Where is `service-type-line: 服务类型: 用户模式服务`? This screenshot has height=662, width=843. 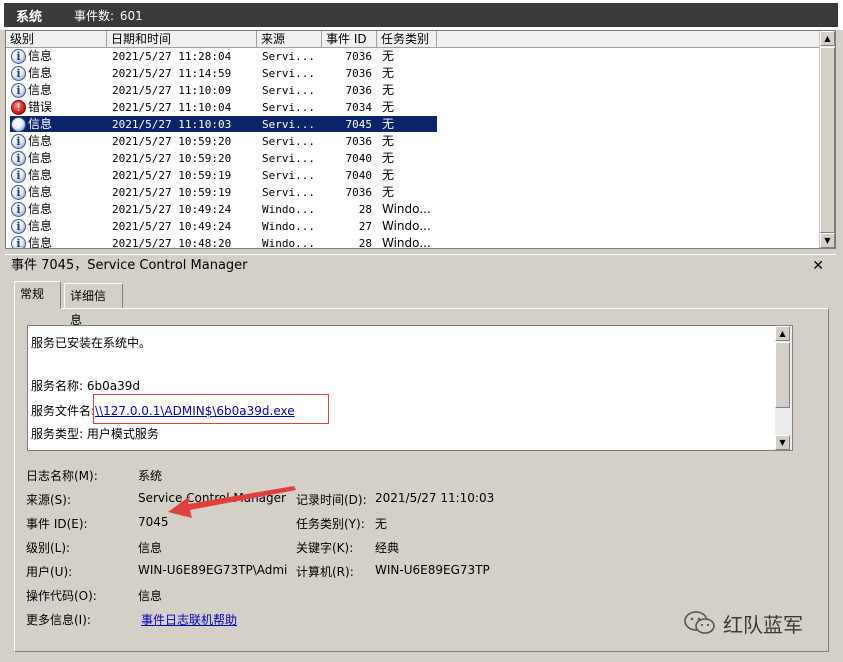 service-type-line: 服务类型: 用户模式服务 is located at coordinates (95, 433).